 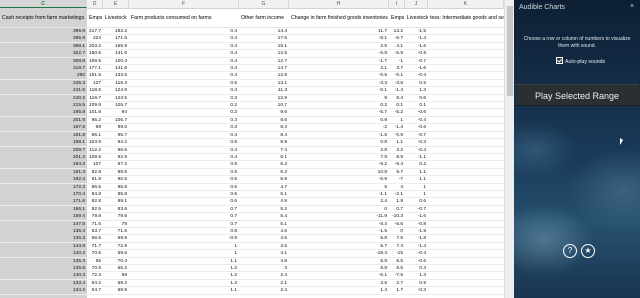 I want to click on table-cell: 95.7, so click(x=116, y=135).